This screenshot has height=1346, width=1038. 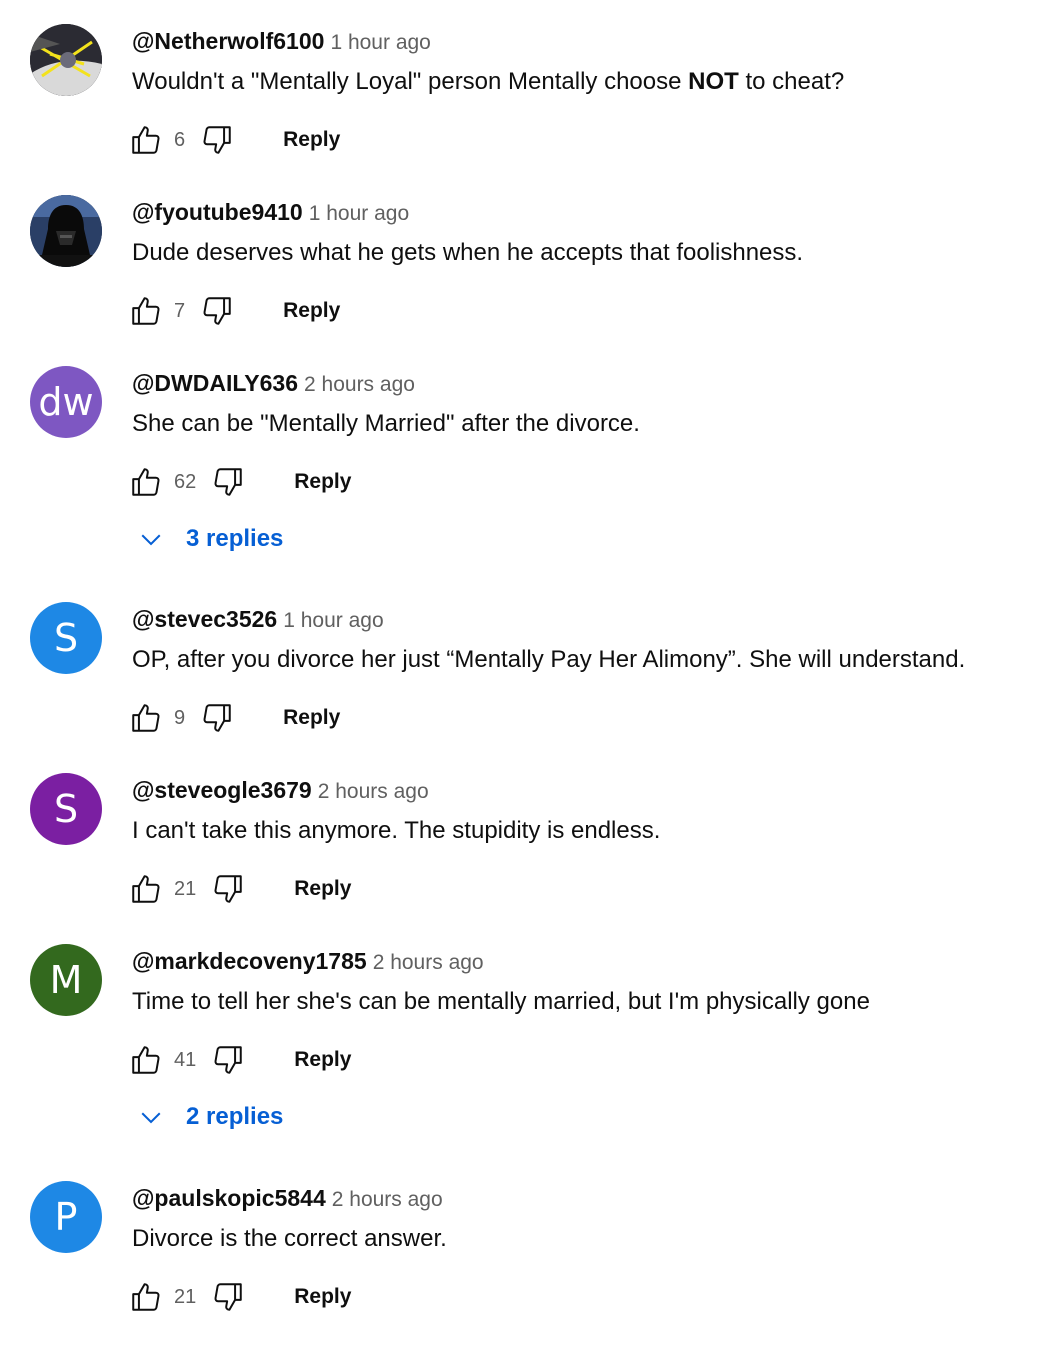 I want to click on author-name: @DWDAILY636, so click(x=215, y=383).